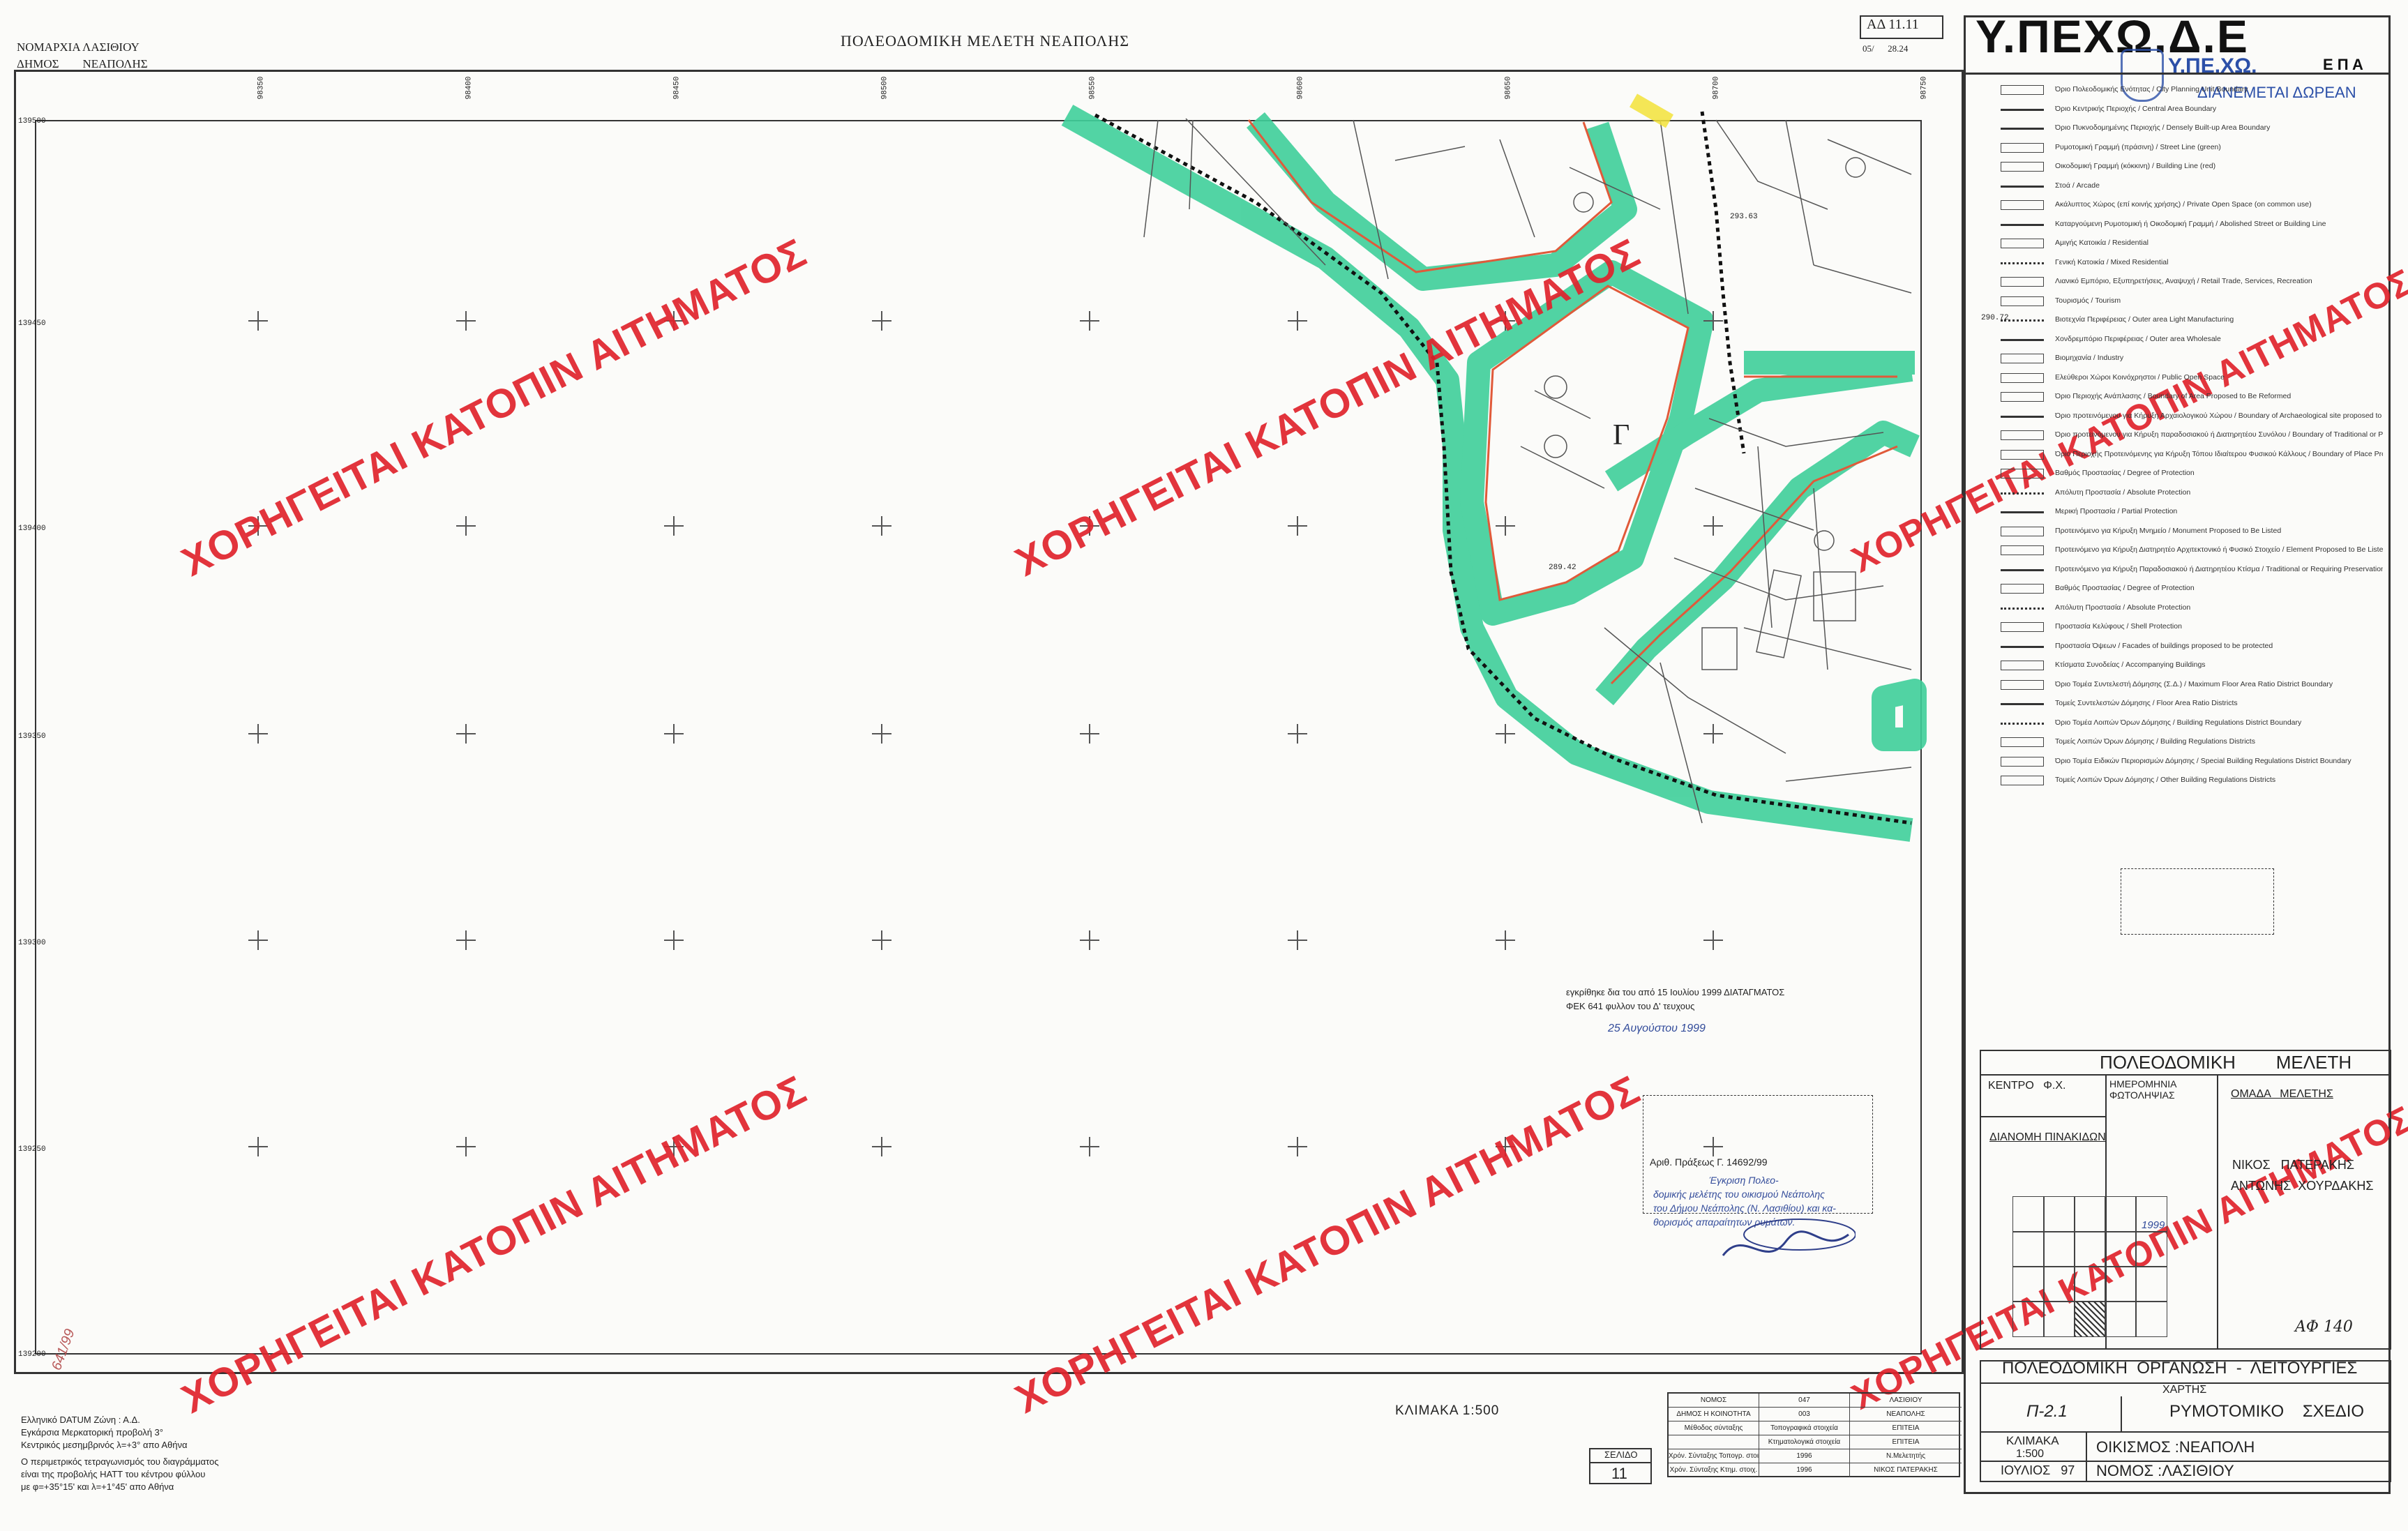 The image size is (2408, 1531). I want to click on scale-value: 1:500, so click(2031, 1454).